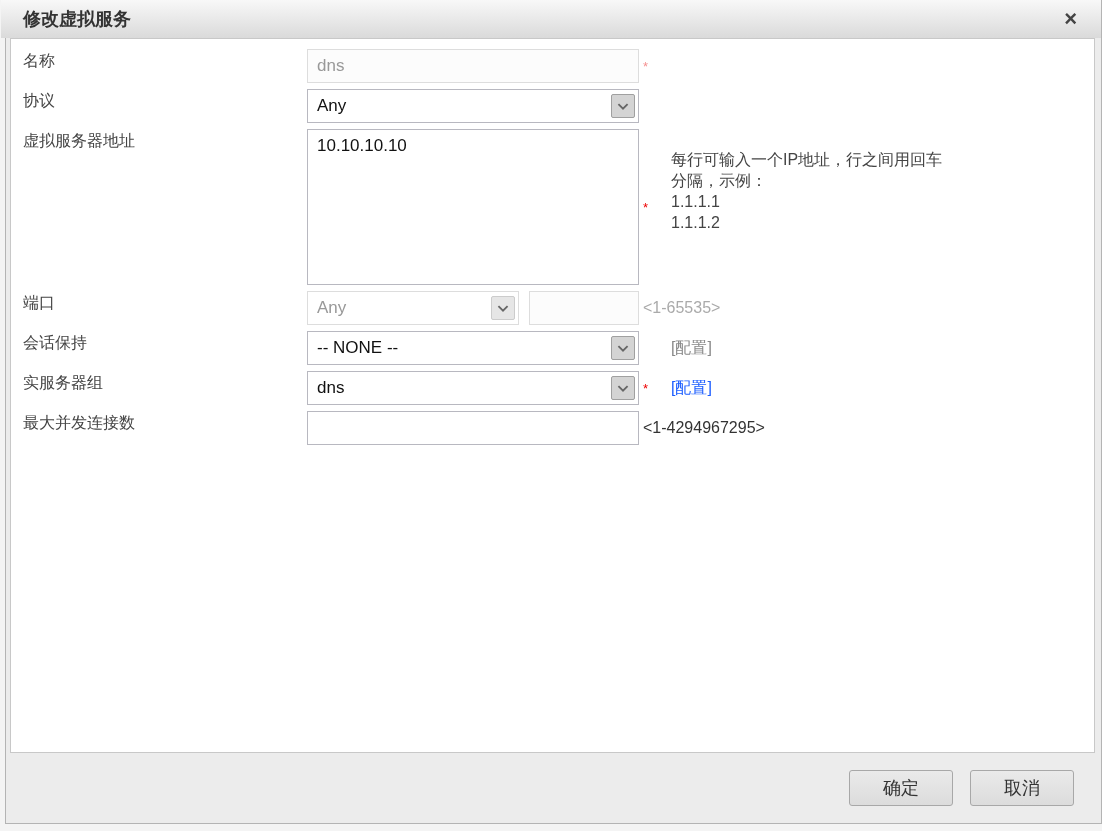 The height and width of the screenshot is (831, 1102). What do you see at coordinates (79, 423) in the screenshot?
I see `field-label: 最大并发连接数` at bounding box center [79, 423].